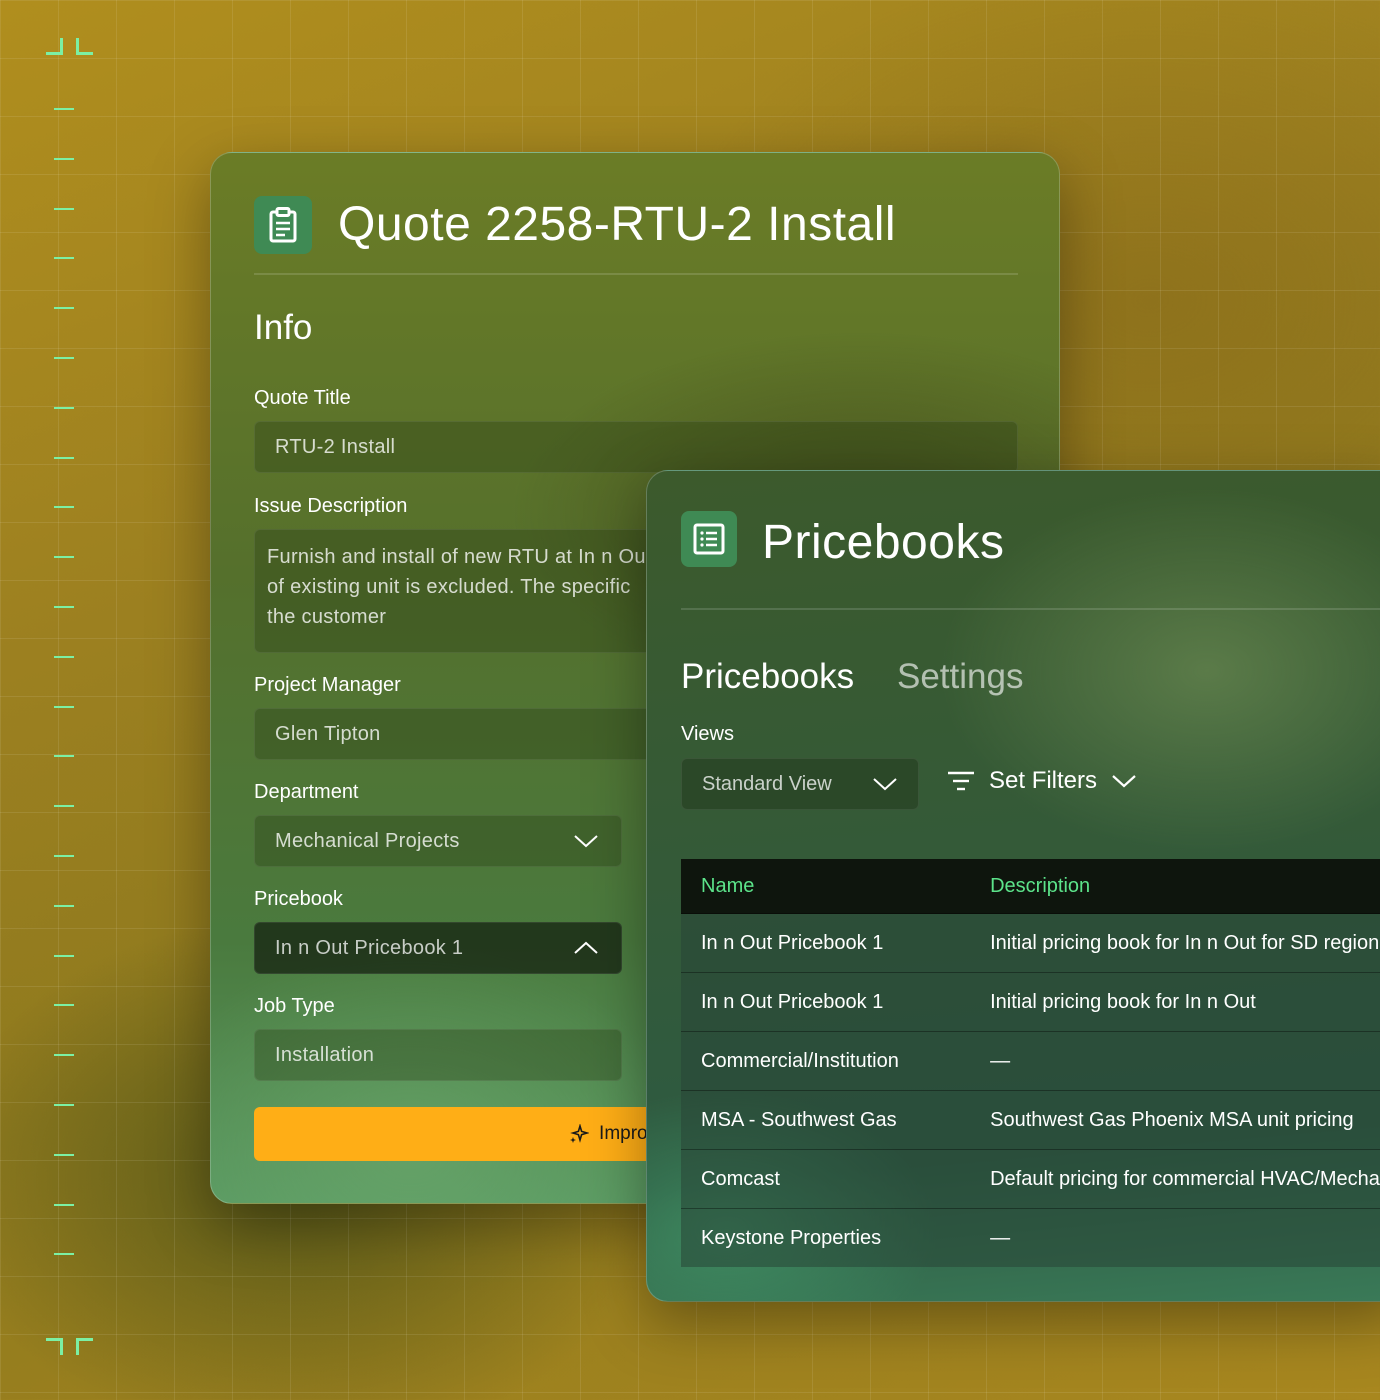  Describe the element at coordinates (325, 1054) in the screenshot. I see `job-type-value: Installation` at that location.